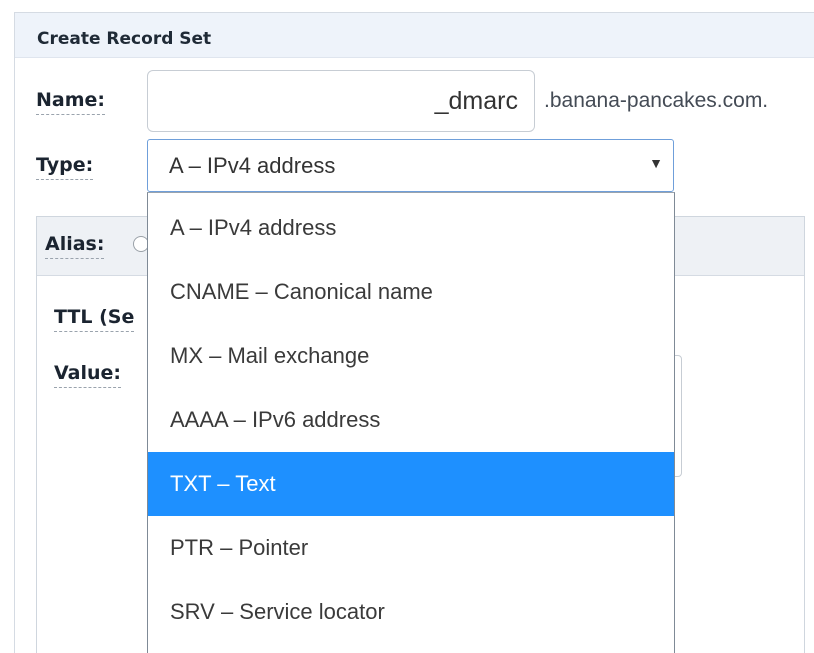  Describe the element at coordinates (341, 101) in the screenshot. I see `name-input` at that location.